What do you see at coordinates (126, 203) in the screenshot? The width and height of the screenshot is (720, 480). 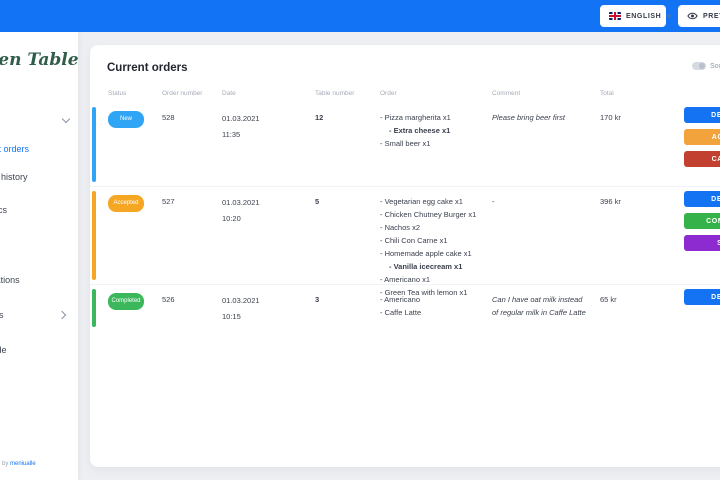 I see `status-badge: Accepted` at bounding box center [126, 203].